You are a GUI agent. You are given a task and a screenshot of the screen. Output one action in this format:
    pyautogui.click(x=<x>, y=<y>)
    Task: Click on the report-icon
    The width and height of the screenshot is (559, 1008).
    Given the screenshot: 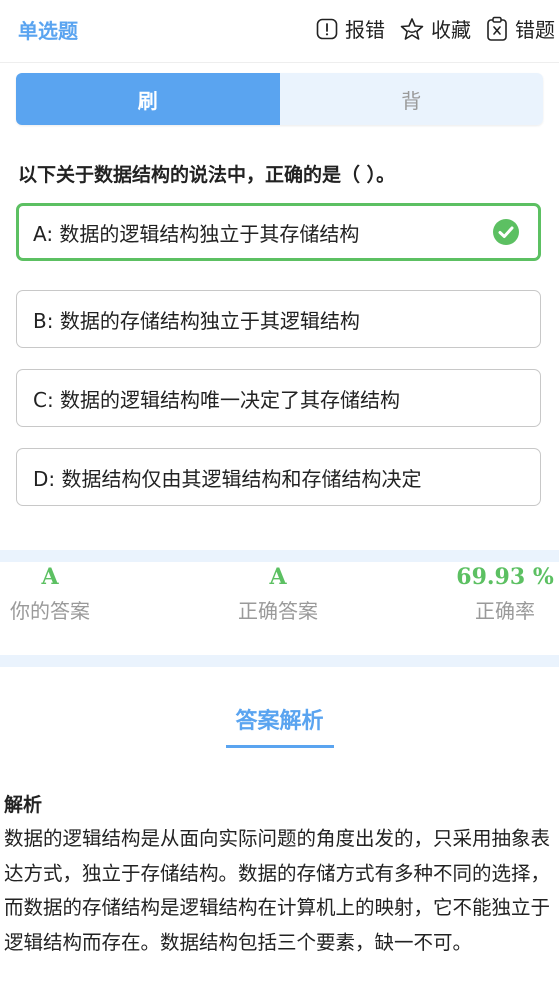 What is the action you would take?
    pyautogui.click(x=327, y=28)
    